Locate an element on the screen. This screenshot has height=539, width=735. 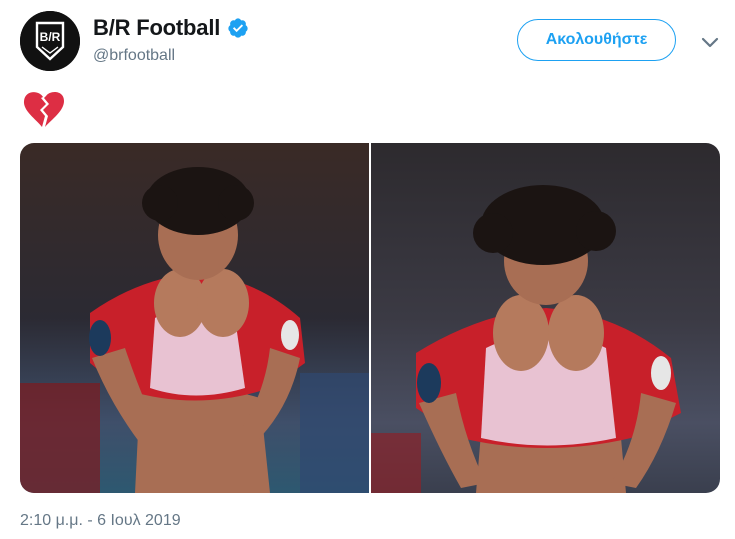
verified-badge-icon is located at coordinates (238, 28).